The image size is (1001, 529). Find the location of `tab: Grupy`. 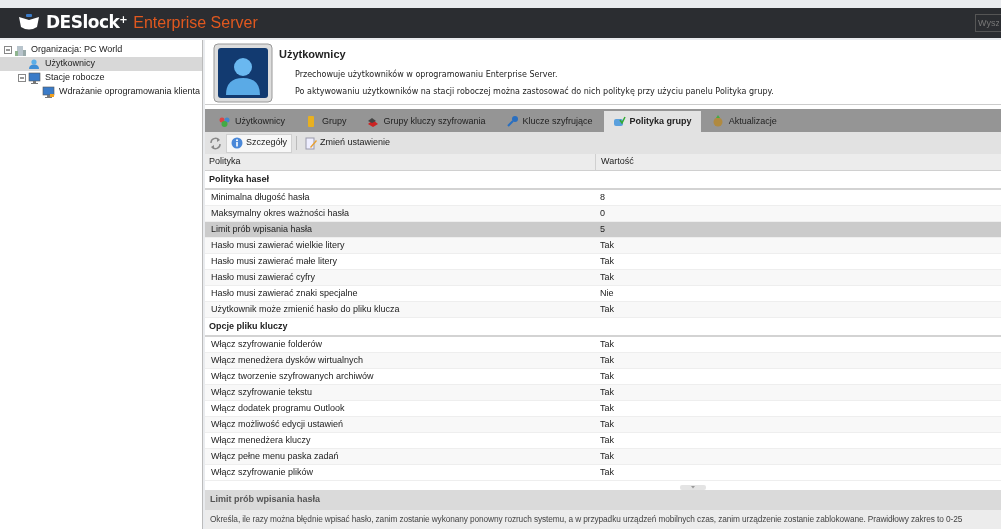

tab: Grupy is located at coordinates (326, 121).